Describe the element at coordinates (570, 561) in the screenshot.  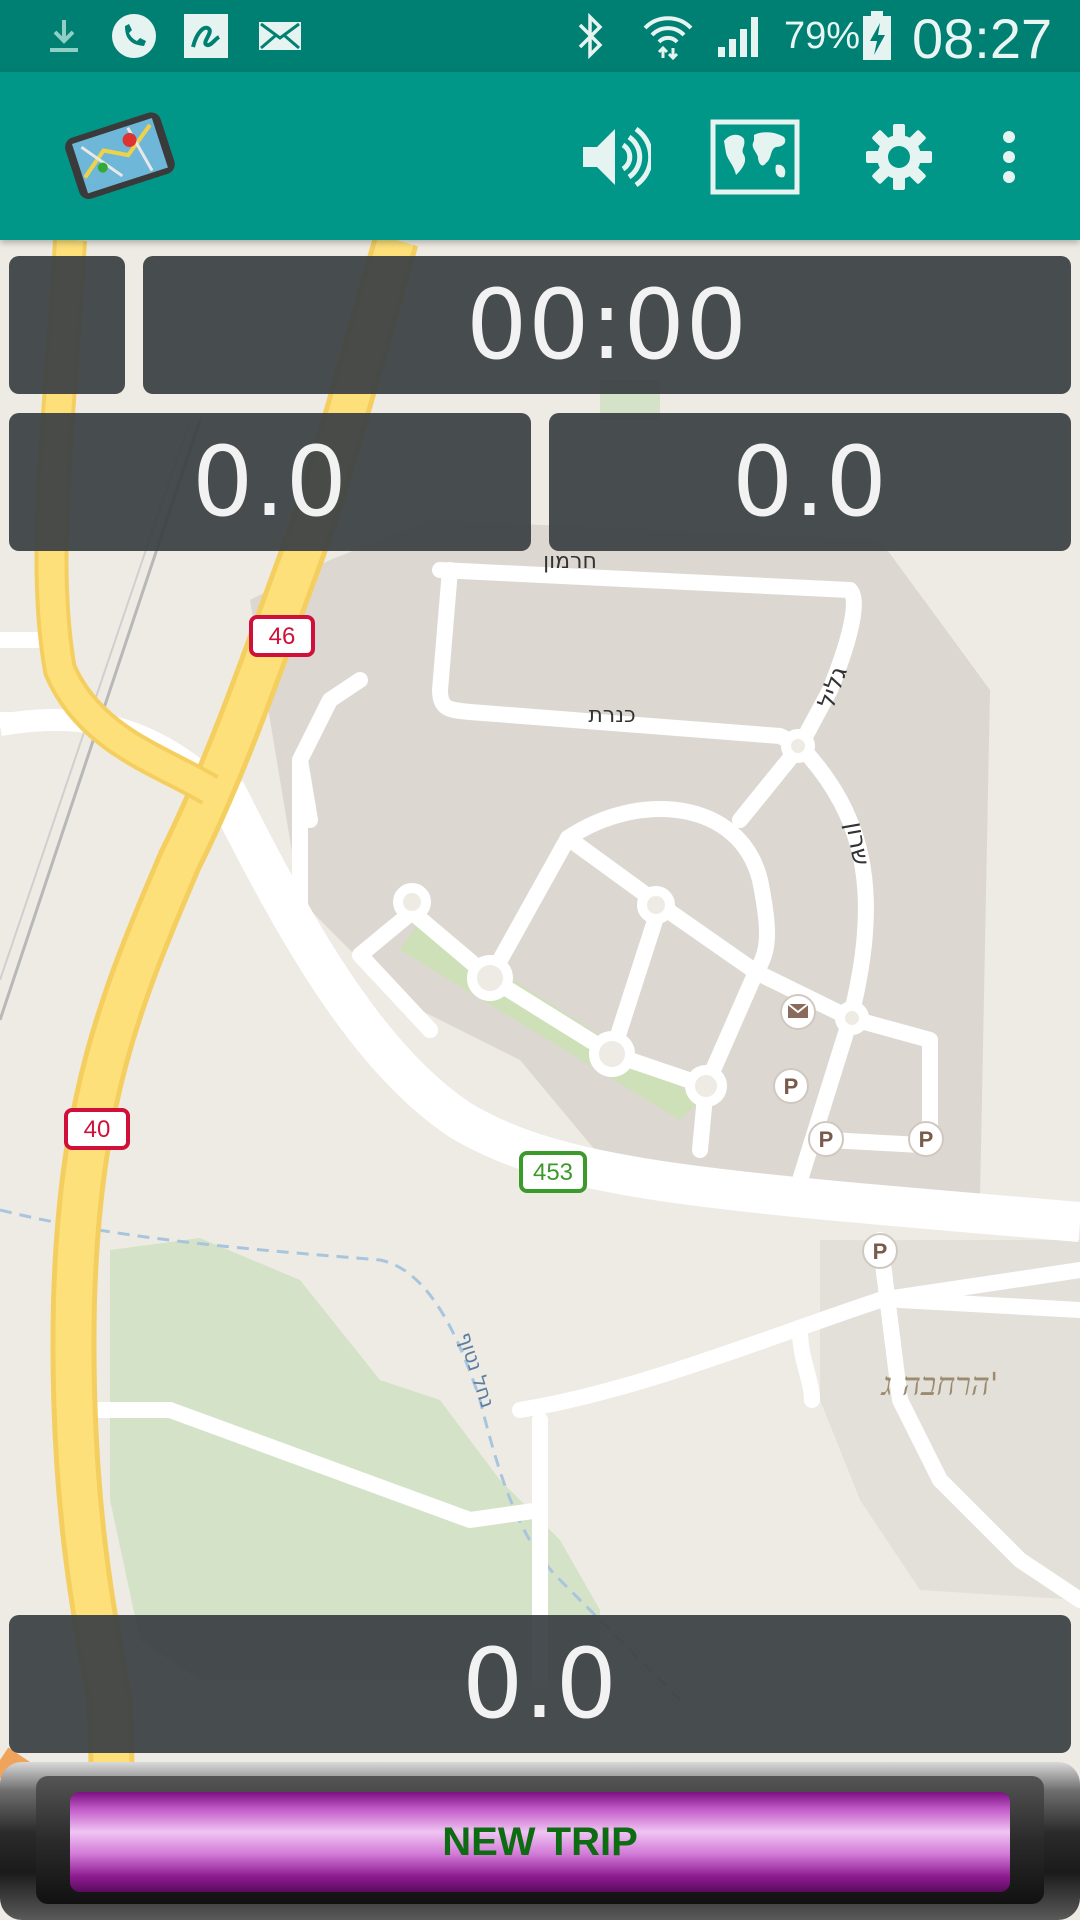
I see `street-label: חרמון` at that location.